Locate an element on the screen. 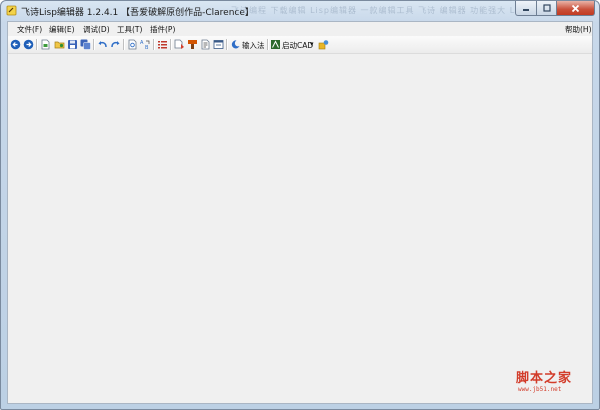  format-icon is located at coordinates (205, 44).